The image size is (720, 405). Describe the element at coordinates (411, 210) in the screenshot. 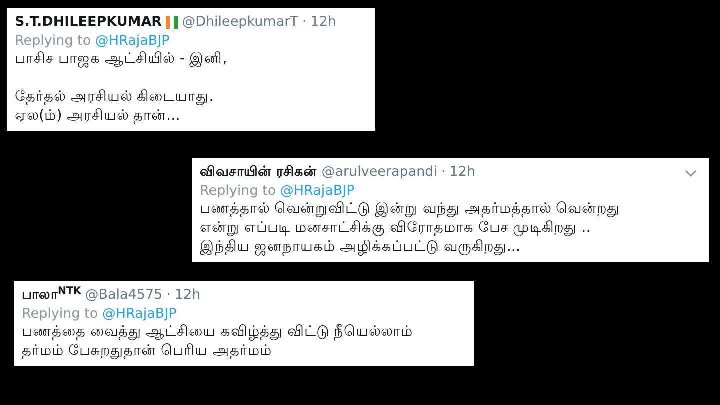

I see `tweet-text-line: பணத்தால் வென்றுவிட்டு இன்று வந்து அதர்மத்தால் வென்றது` at that location.